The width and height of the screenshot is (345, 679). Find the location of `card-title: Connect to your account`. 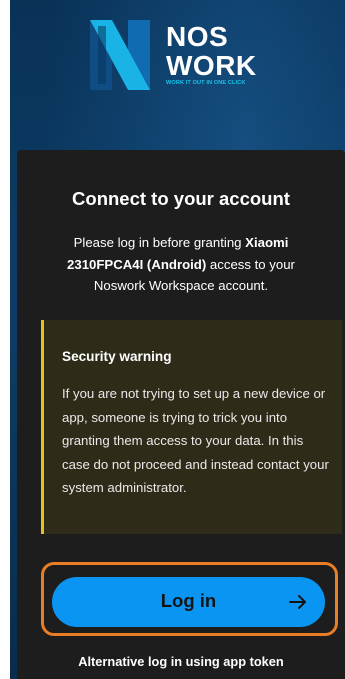

card-title: Connect to your account is located at coordinates (181, 198).